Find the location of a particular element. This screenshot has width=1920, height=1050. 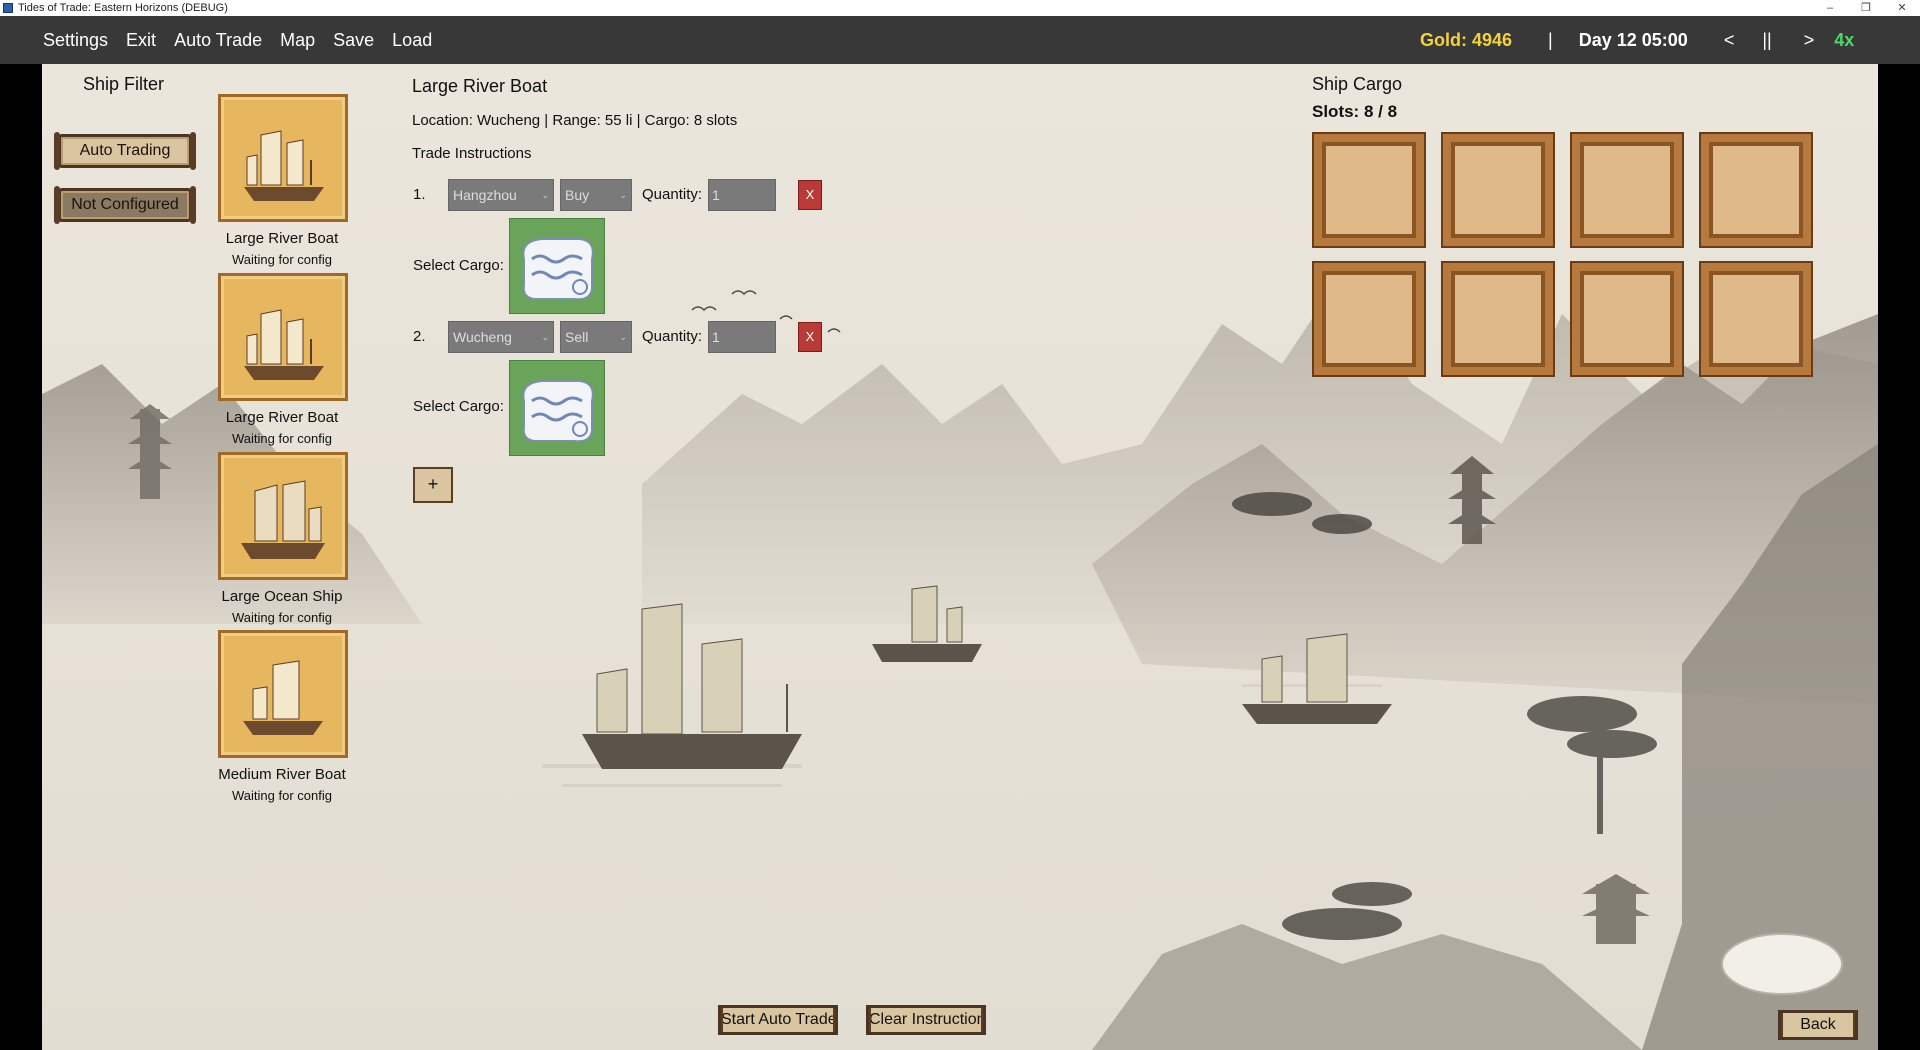

menu-save: Save is located at coordinates (353, 40).